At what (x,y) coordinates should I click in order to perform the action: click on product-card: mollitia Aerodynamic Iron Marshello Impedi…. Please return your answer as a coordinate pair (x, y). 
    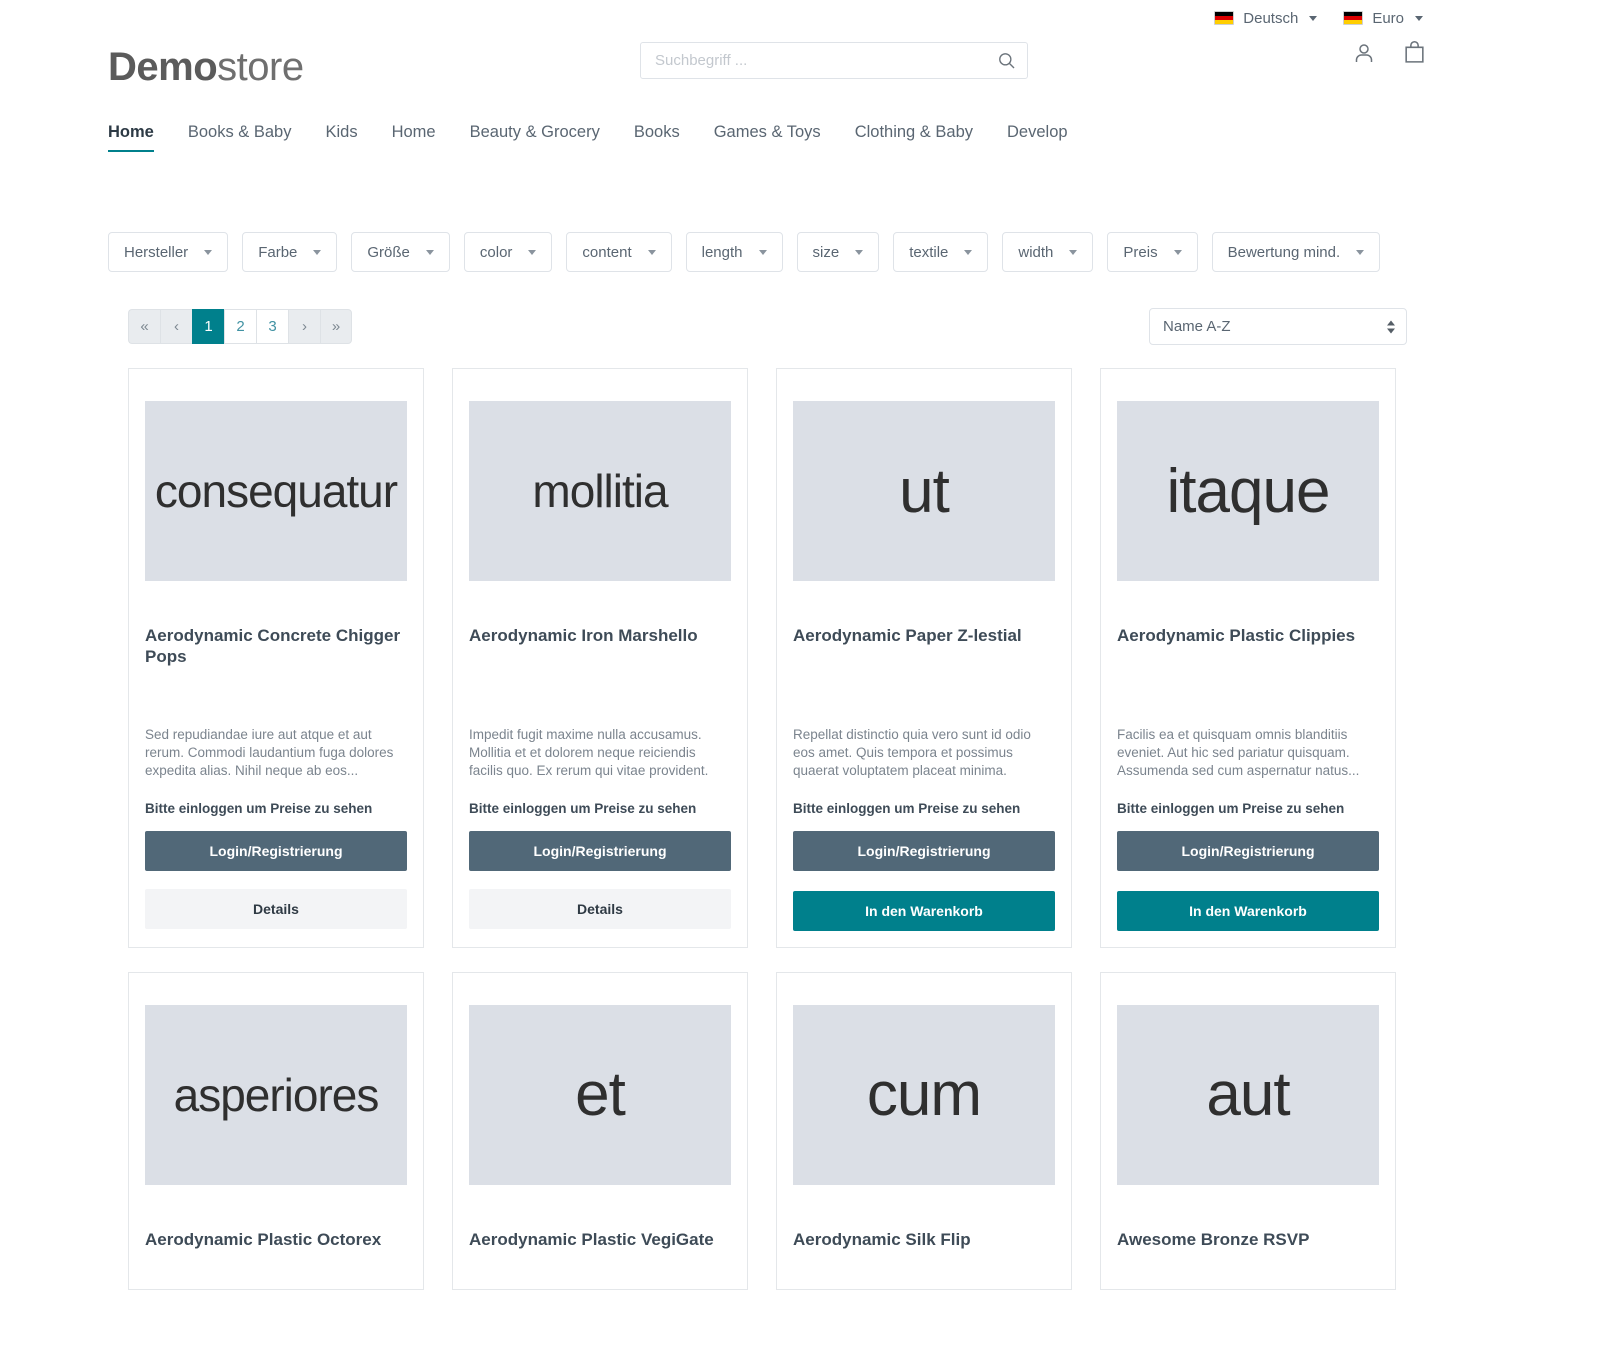
    Looking at the image, I should click on (600, 658).